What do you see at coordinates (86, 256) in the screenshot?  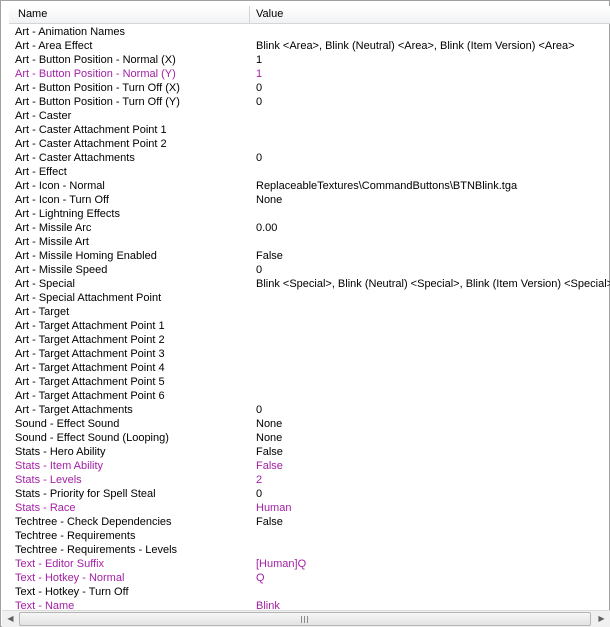 I see `field-name: Art - Missile Homing Enabled` at bounding box center [86, 256].